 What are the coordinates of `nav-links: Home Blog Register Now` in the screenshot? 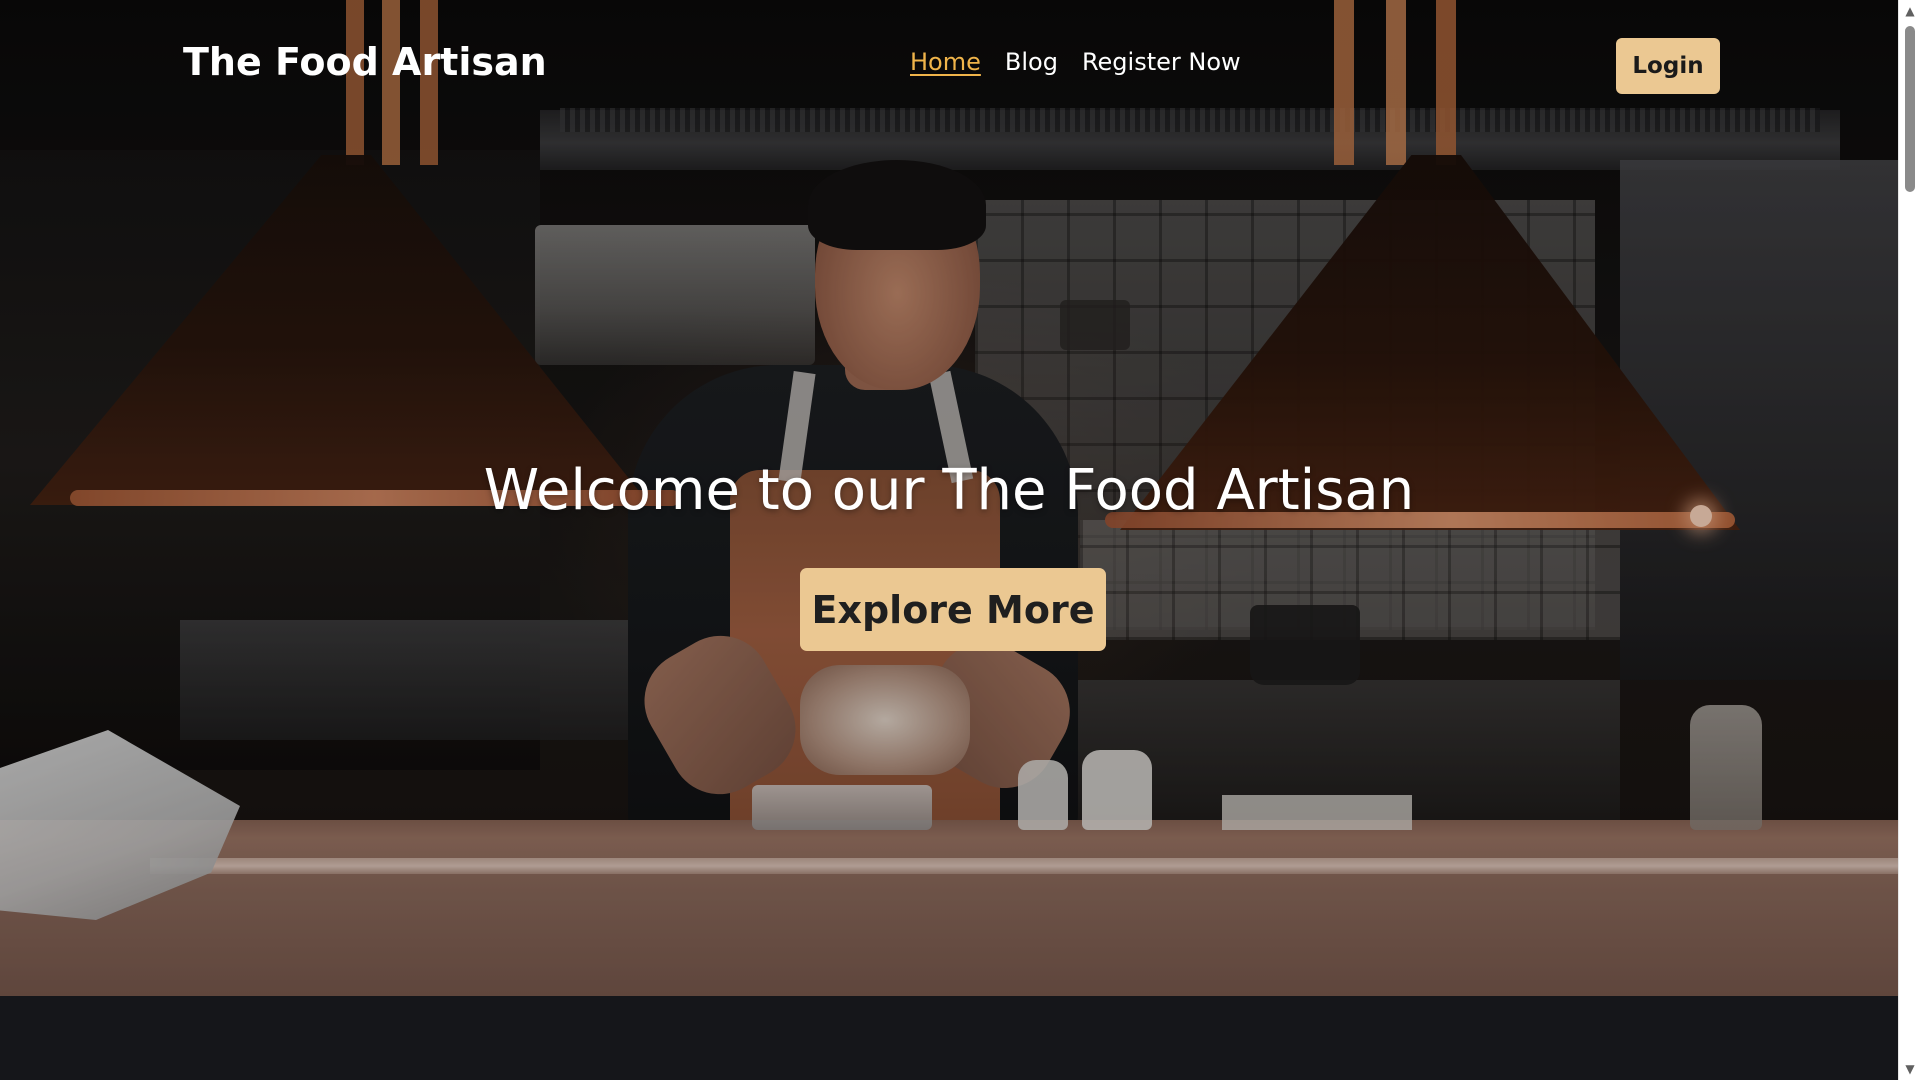 It's located at (1075, 62).